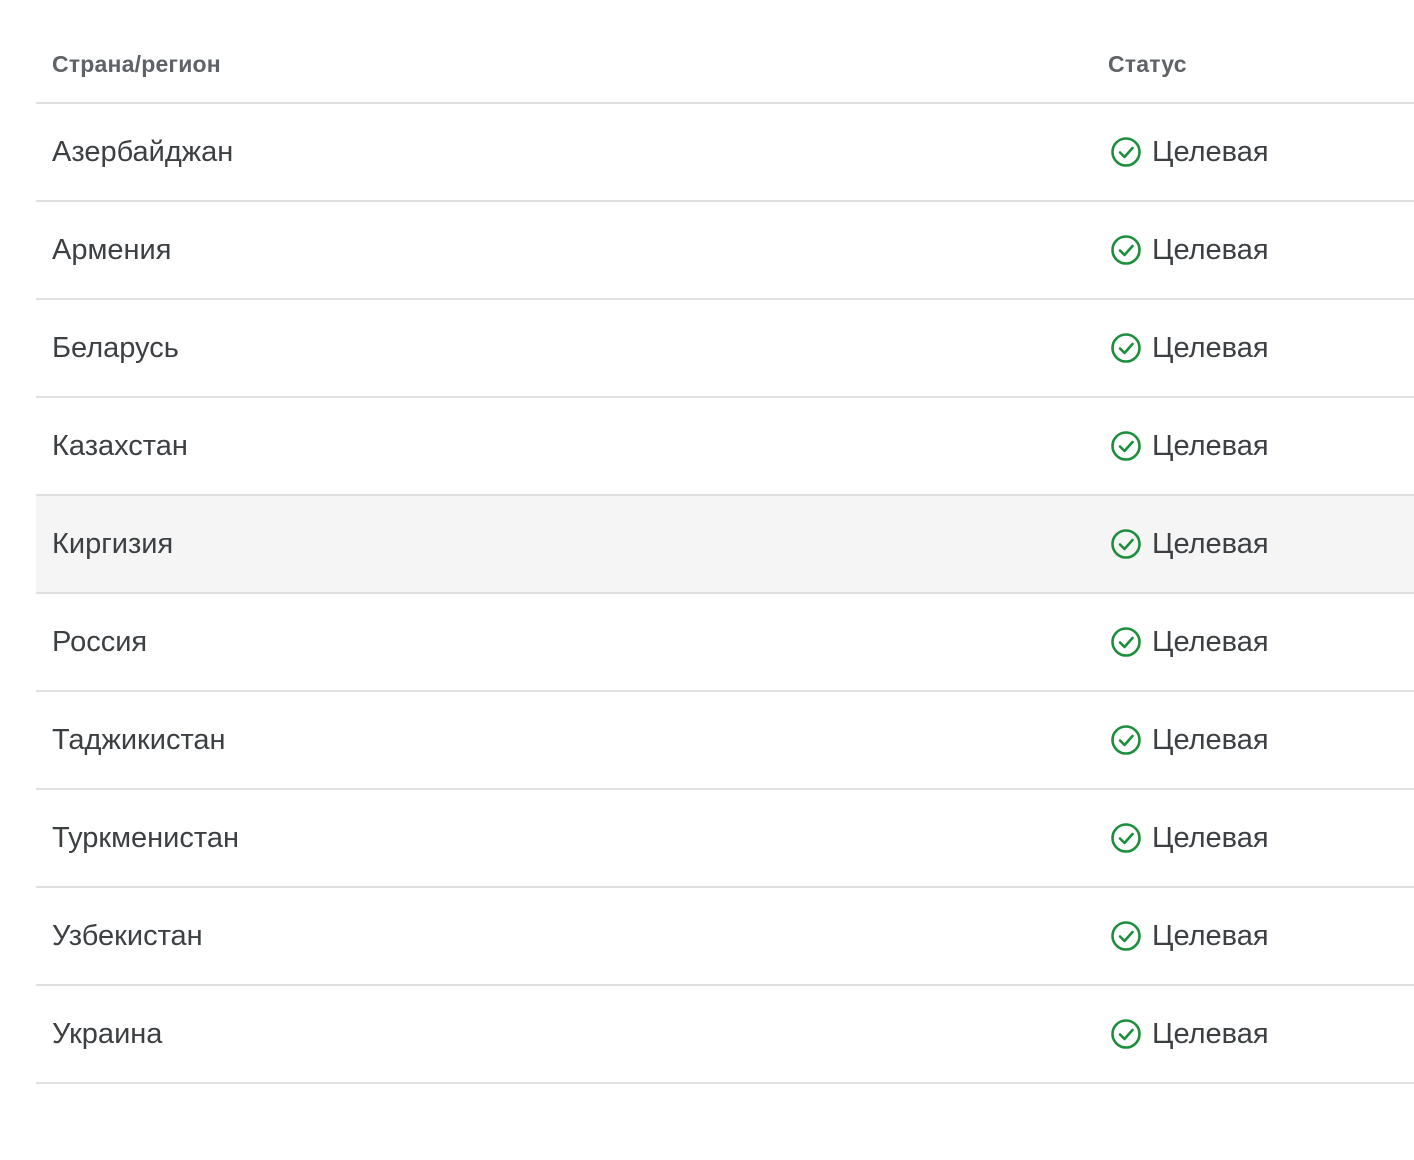 The image size is (1414, 1160). Describe the element at coordinates (725, 153) in the screenshot. I see `table-row: Азербайджан Целевая` at that location.